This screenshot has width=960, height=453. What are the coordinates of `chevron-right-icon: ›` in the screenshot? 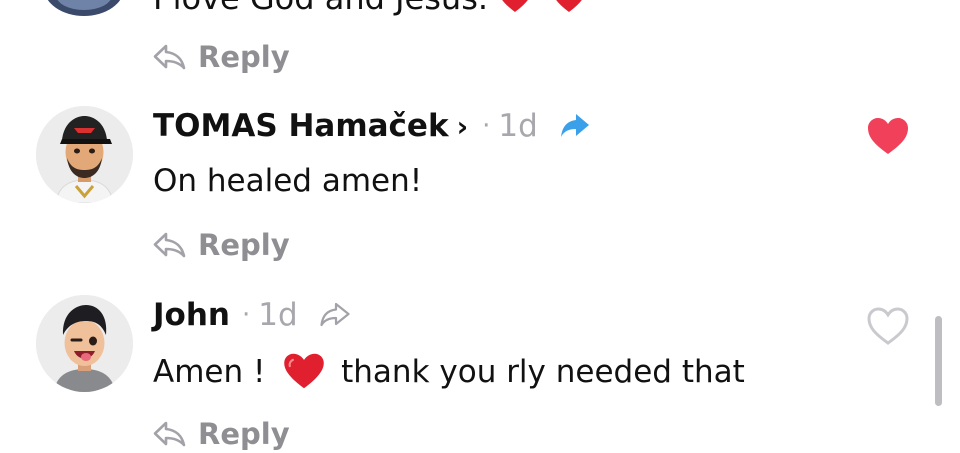 It's located at (463, 126).